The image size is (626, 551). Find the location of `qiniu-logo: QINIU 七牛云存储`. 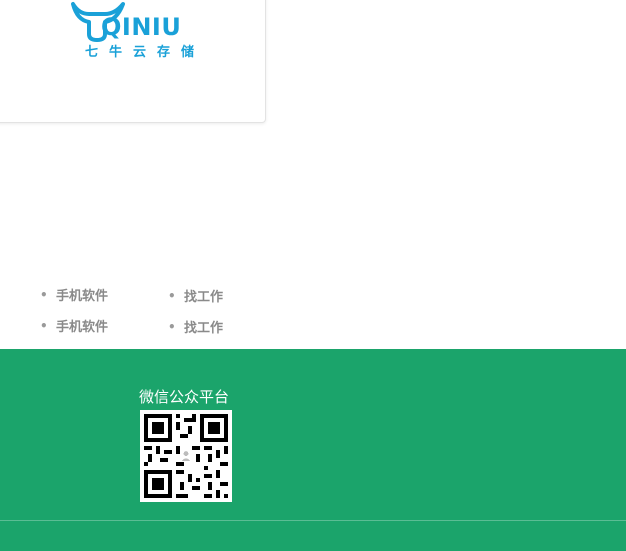

qiniu-logo: QINIU 七牛云存储 is located at coordinates (136, 30).